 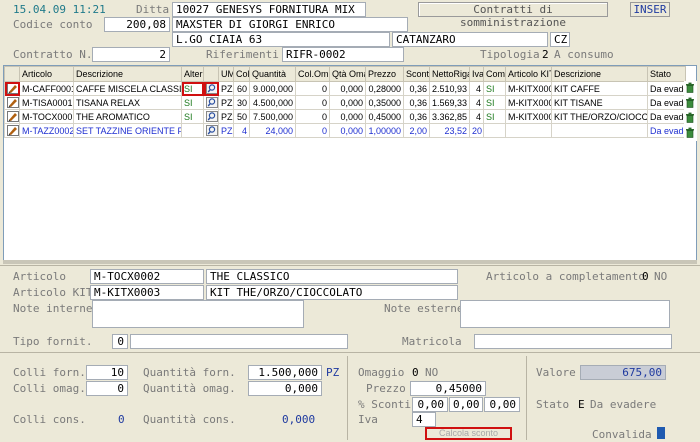 I want to click on ditta-field: 10027 GENESYS FORNITURA MIX, so click(x=269, y=9).